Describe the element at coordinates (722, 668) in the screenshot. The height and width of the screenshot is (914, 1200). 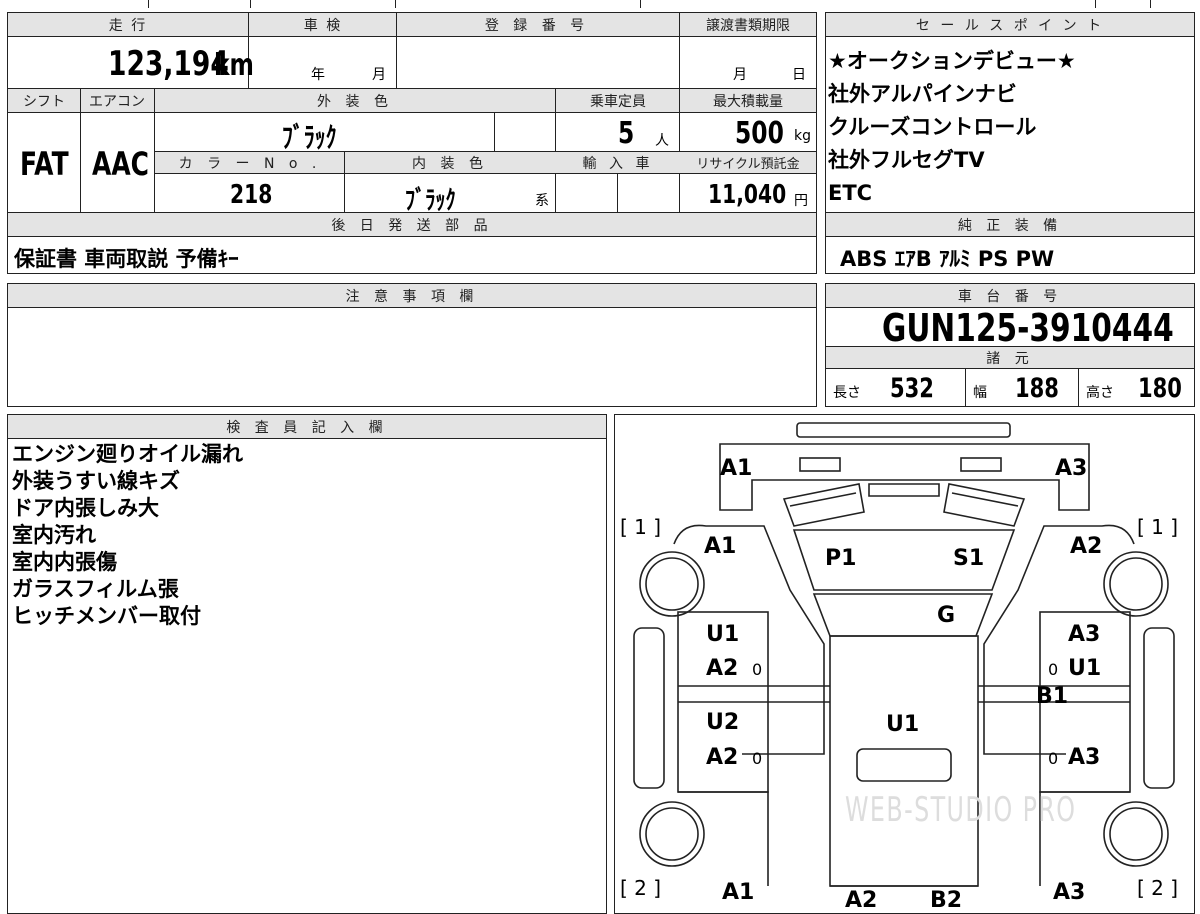
I see `damage-door-fl-2: A2` at that location.